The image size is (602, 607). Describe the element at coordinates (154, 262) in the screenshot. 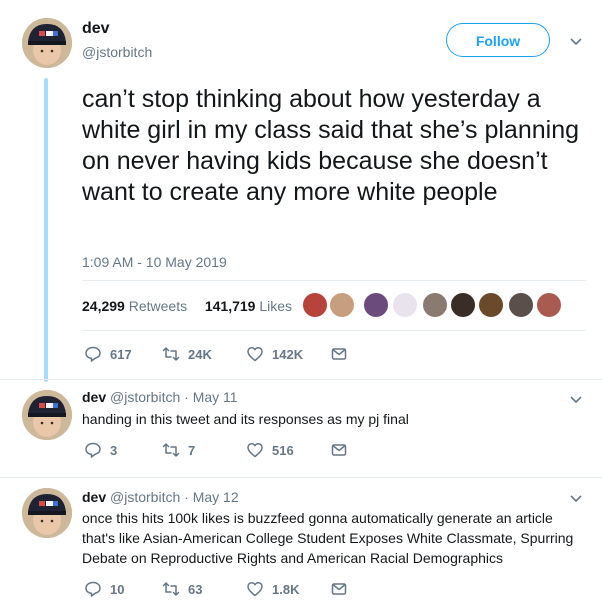

I see `timestamp: 1:09 AM - 10 May 2019` at that location.